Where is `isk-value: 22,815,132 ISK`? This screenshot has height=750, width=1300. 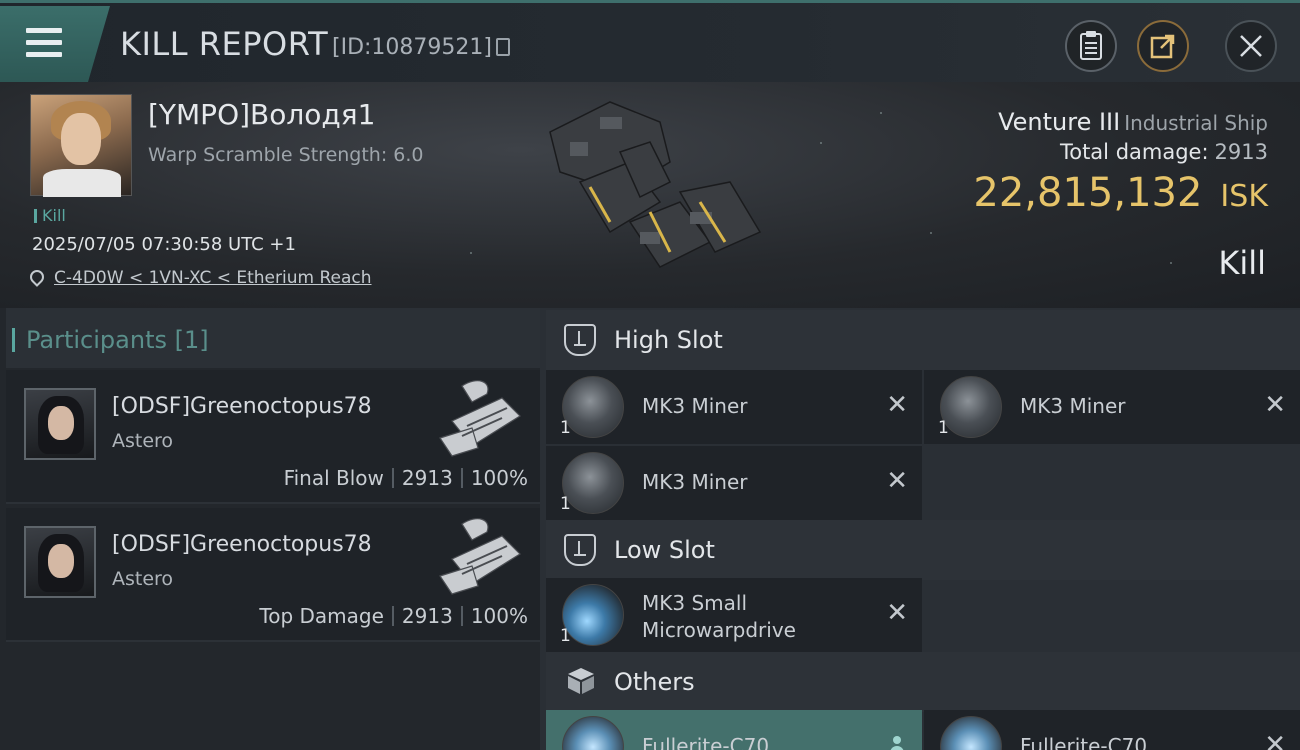
isk-value: 22,815,132 ISK is located at coordinates (1120, 193).